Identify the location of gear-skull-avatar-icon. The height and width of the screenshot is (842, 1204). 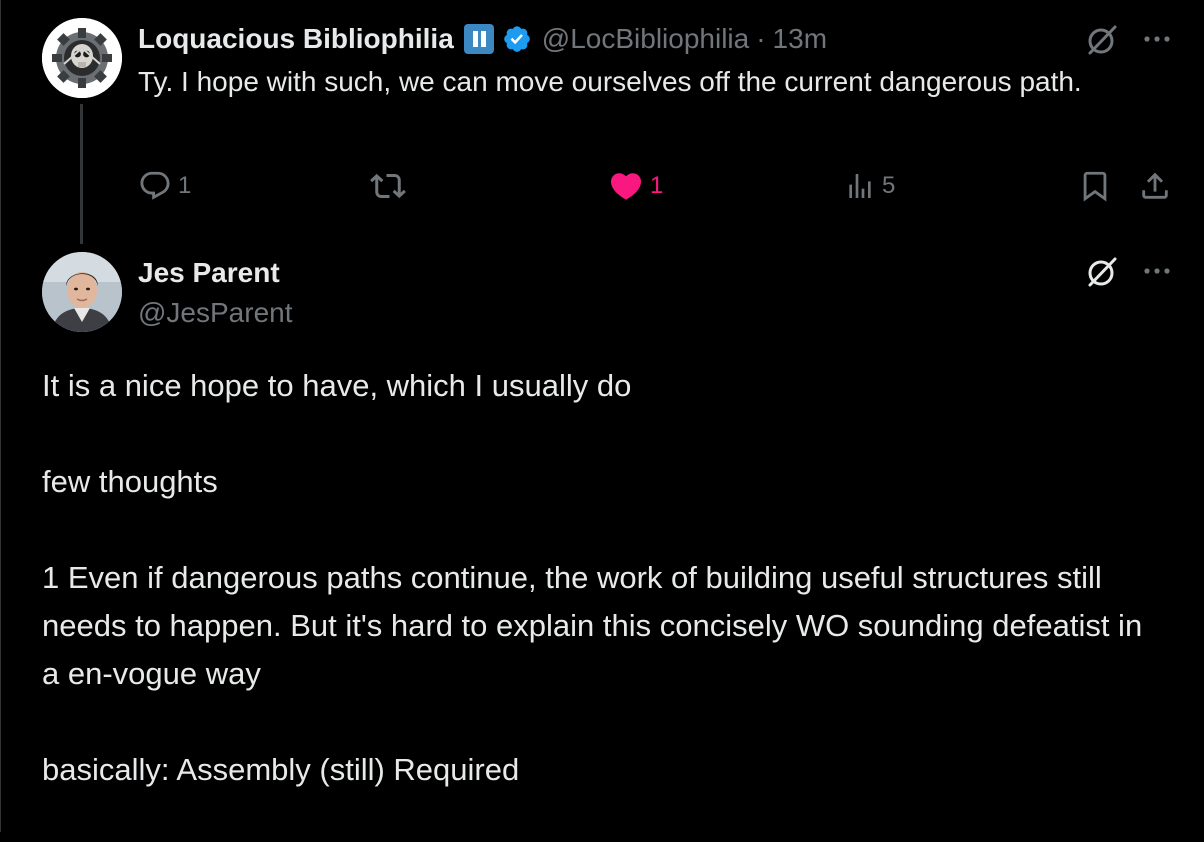
(82, 58).